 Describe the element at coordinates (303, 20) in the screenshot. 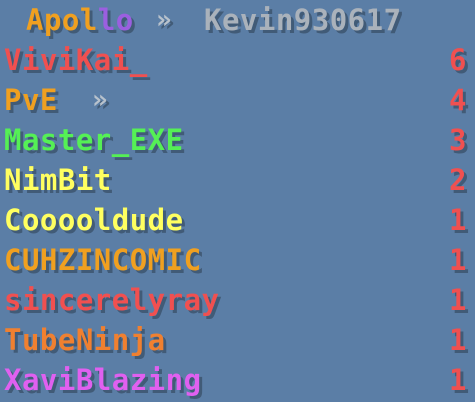

I see `player-name: Kevin930617` at that location.